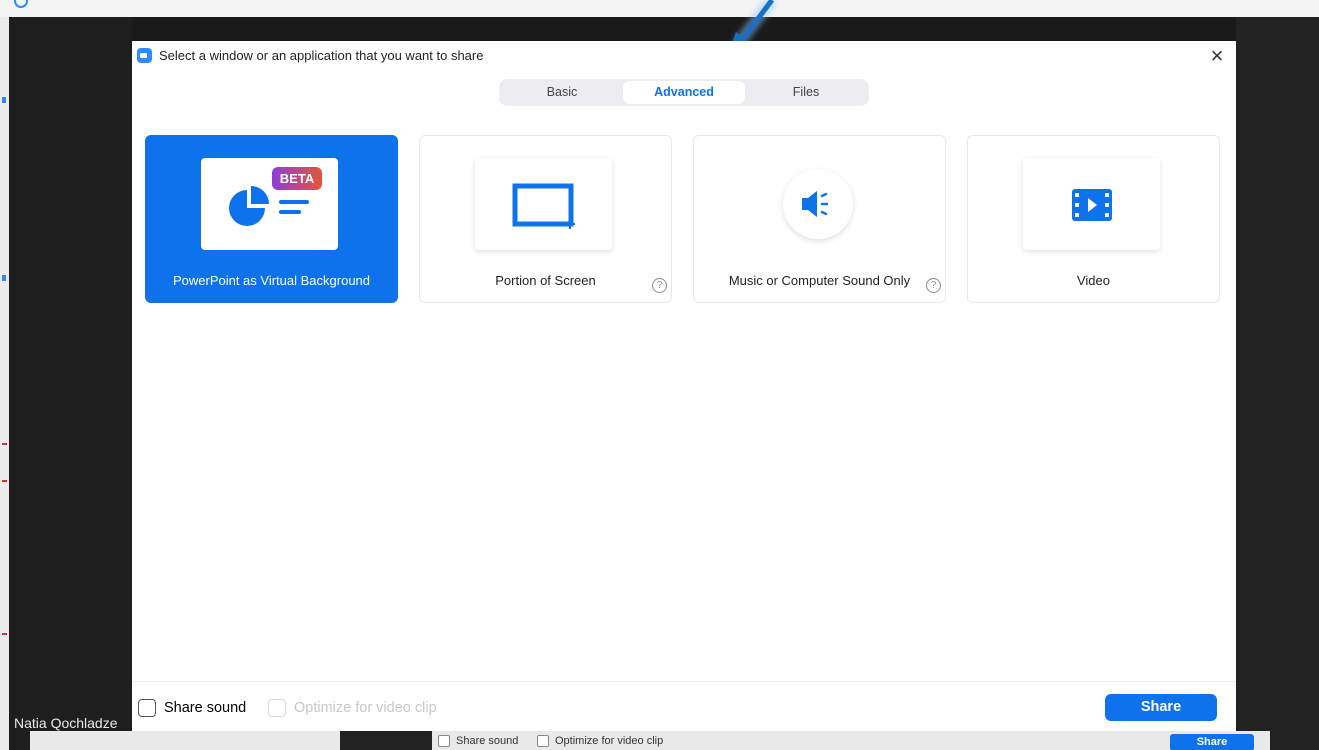 The width and height of the screenshot is (1319, 750). What do you see at coordinates (365, 708) in the screenshot?
I see `optimize-video-label: Optimize for video clip` at bounding box center [365, 708].